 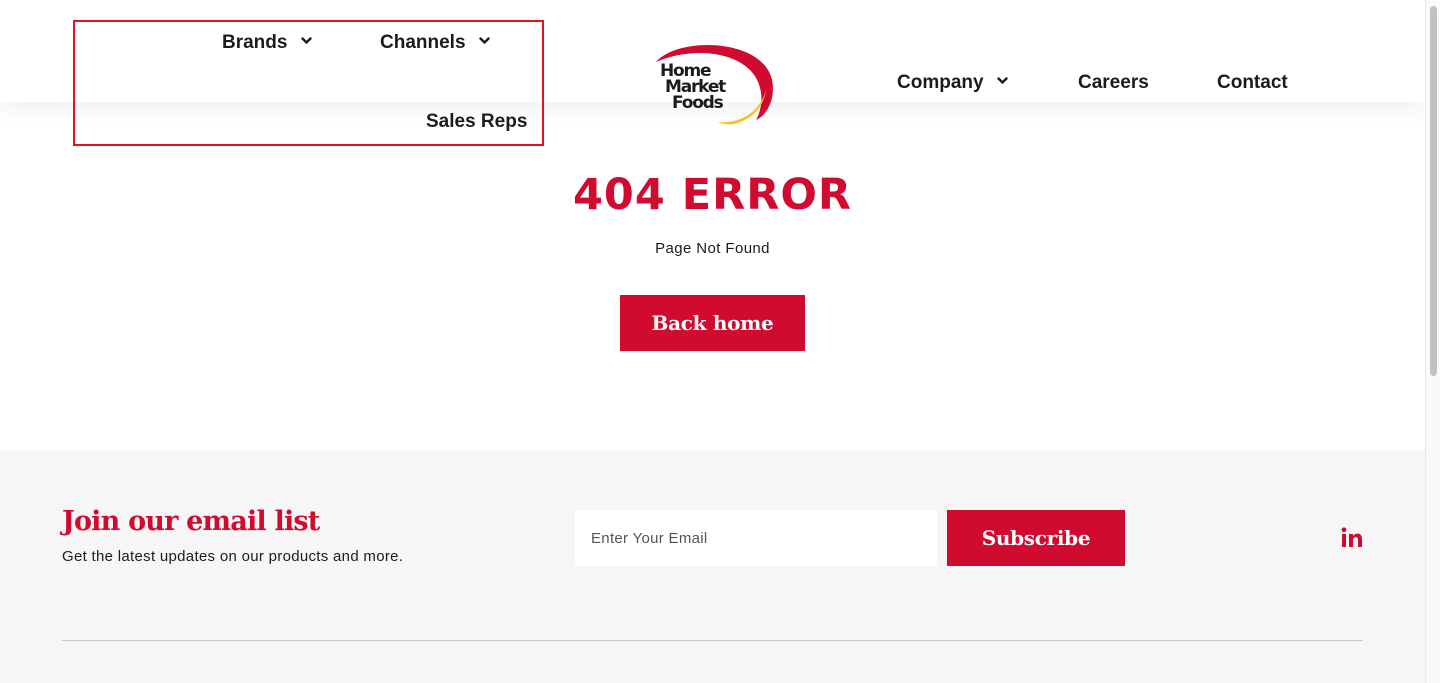 I want to click on nav-brands: Brands, so click(x=267, y=43).